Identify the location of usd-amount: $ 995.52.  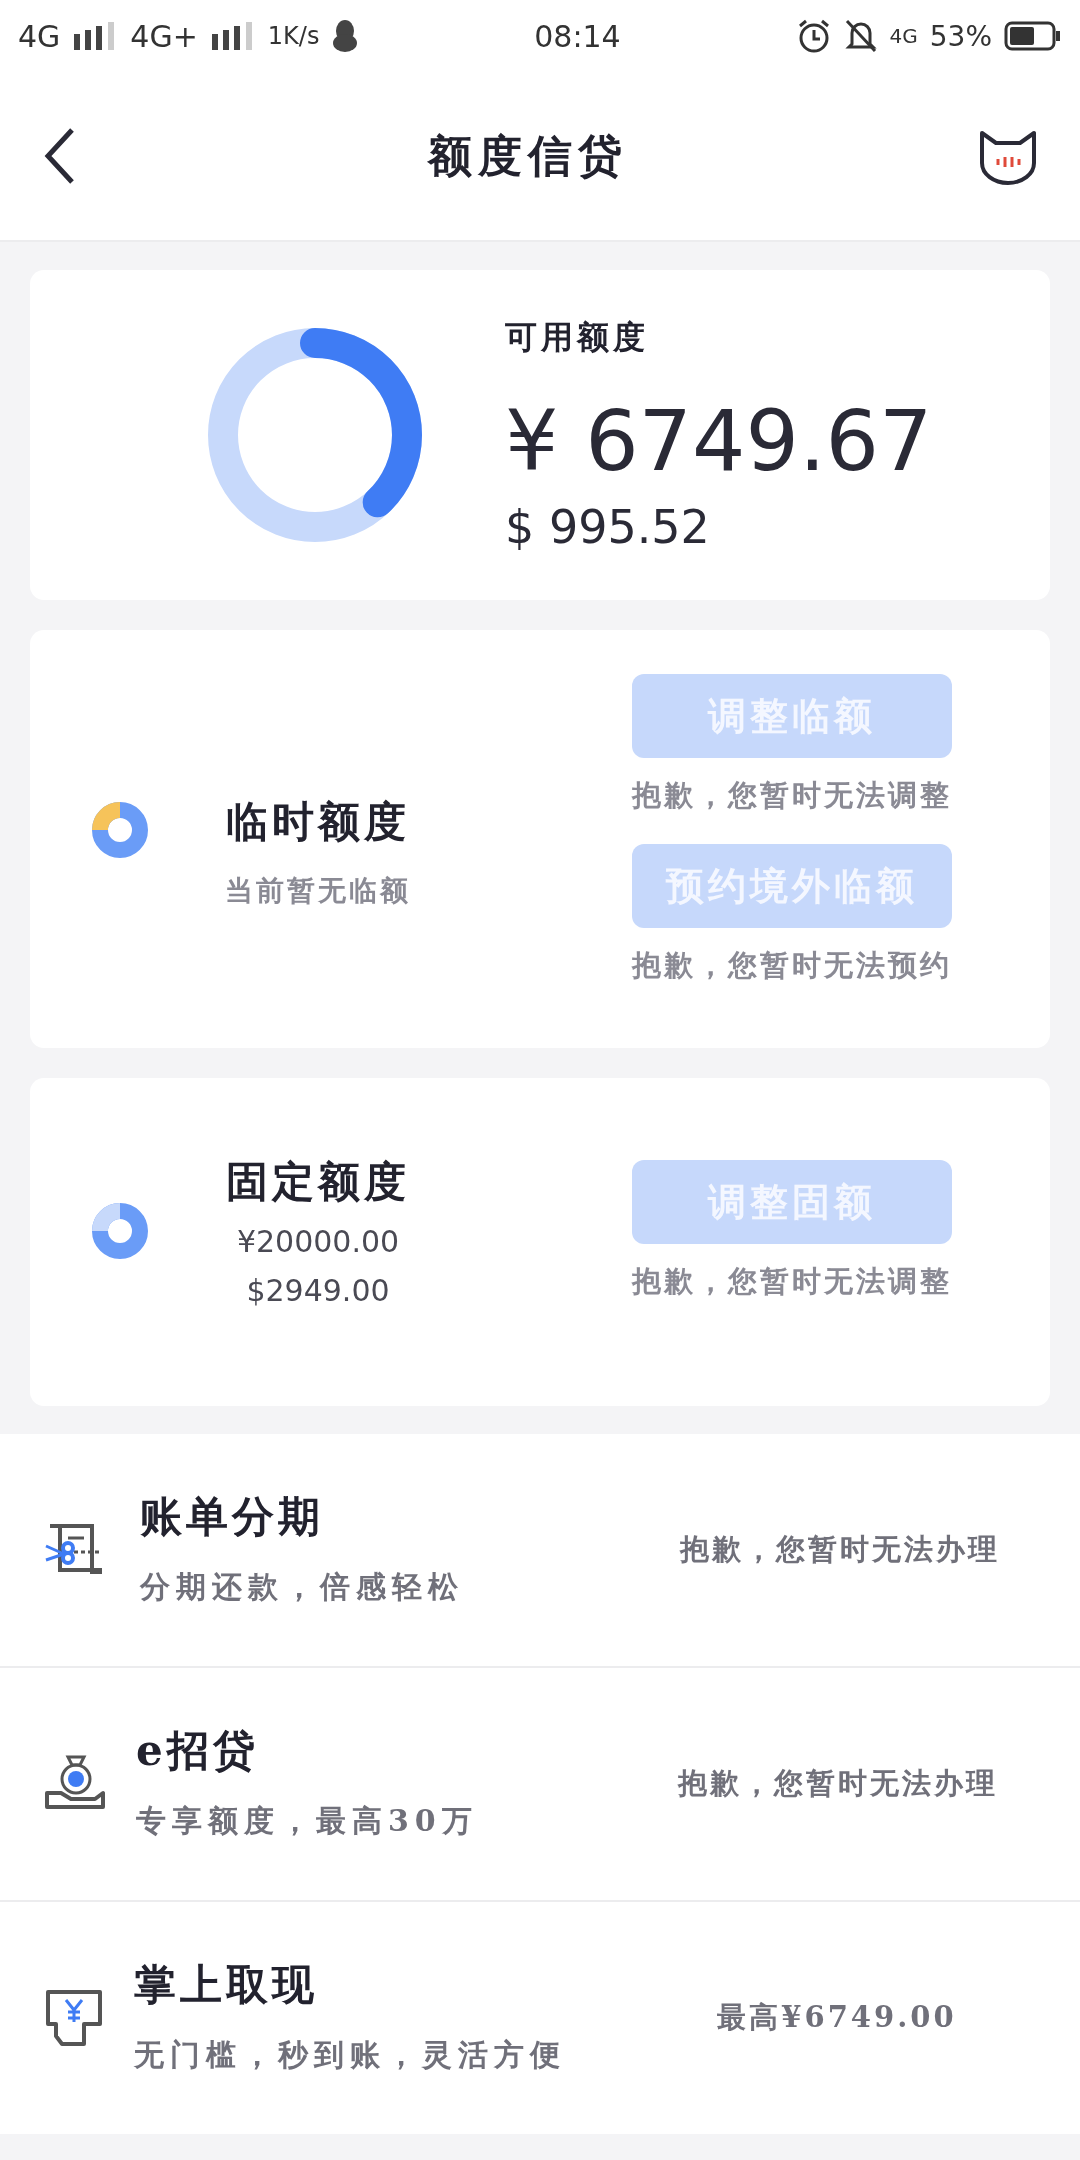
(607, 527).